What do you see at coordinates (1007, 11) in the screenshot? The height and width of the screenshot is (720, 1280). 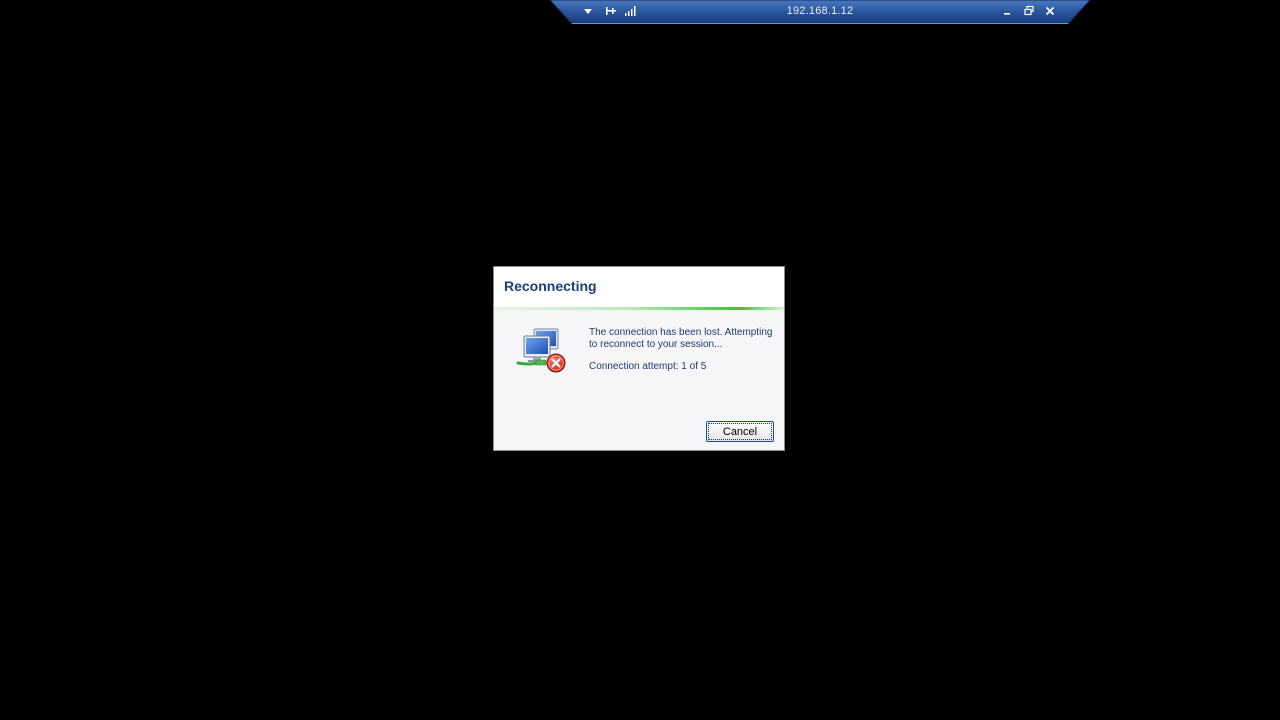 I see `minimize-button` at bounding box center [1007, 11].